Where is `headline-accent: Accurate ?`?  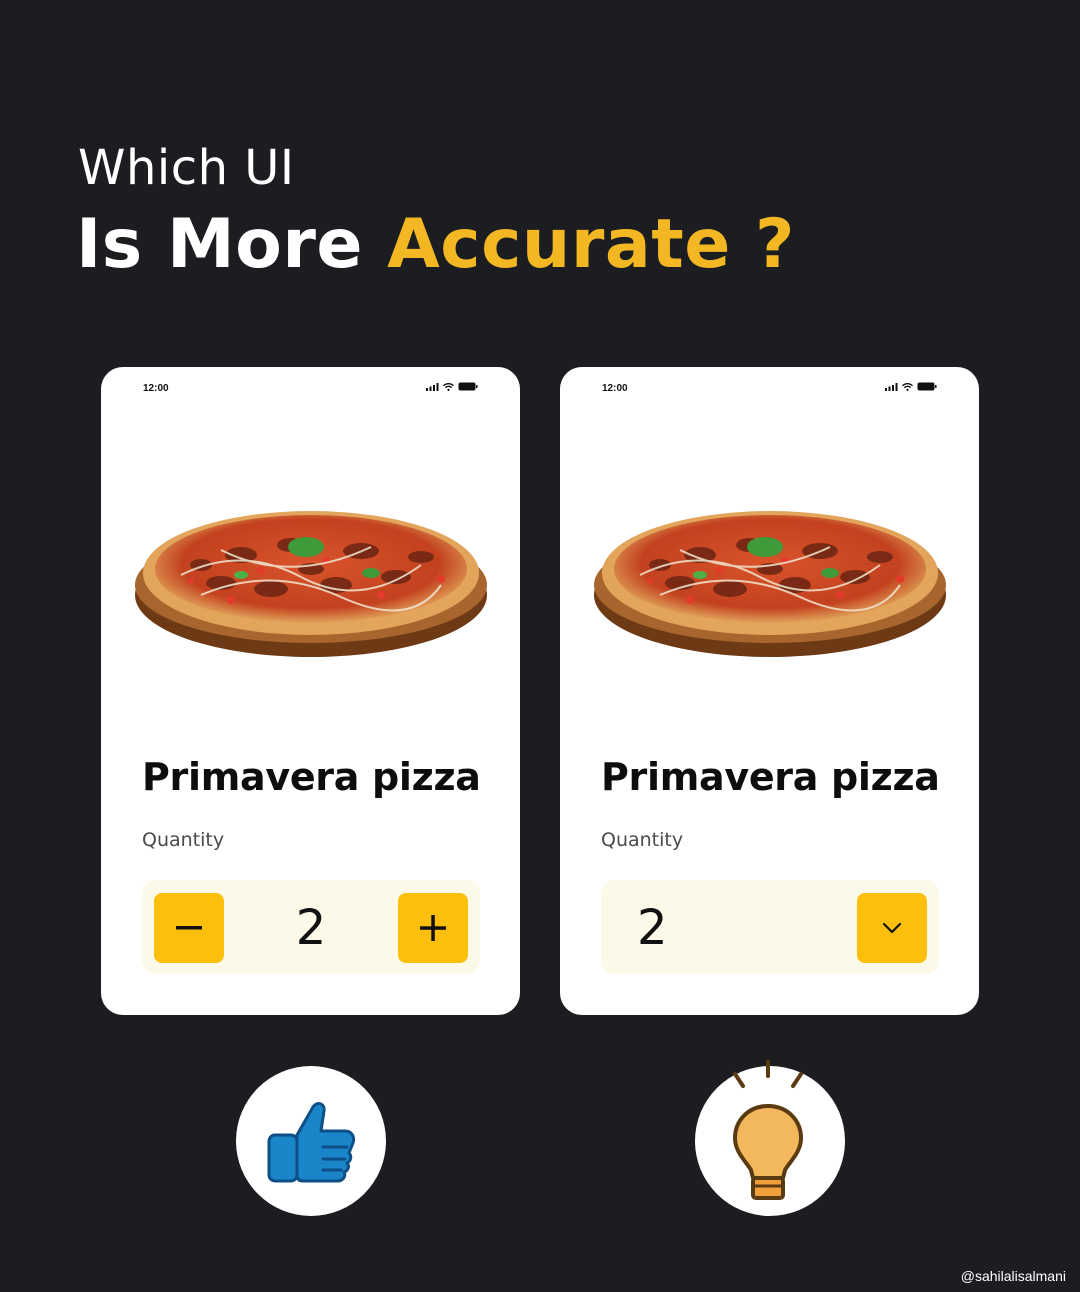 headline-accent: Accurate ? is located at coordinates (591, 244).